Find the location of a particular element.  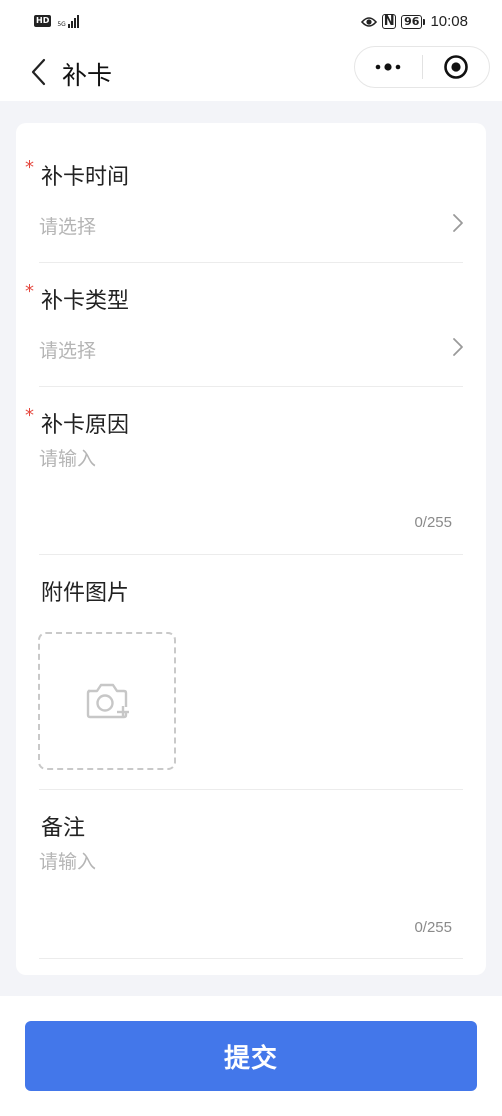

close-miniprogram-icon is located at coordinates (455, 67).